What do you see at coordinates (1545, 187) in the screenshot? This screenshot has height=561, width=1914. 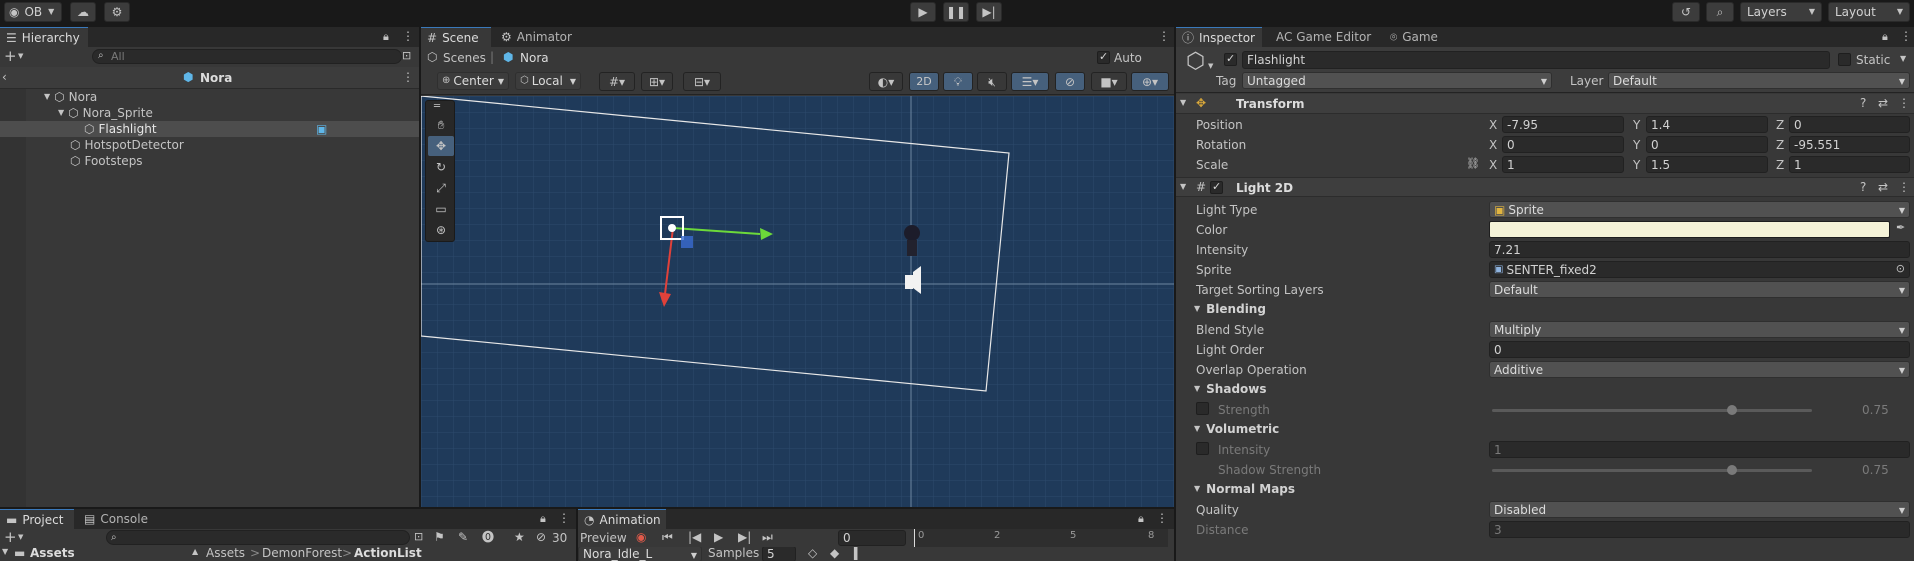 I see `light2d-header: ▼ # Light 2D ? ⇄ ⋮` at bounding box center [1545, 187].